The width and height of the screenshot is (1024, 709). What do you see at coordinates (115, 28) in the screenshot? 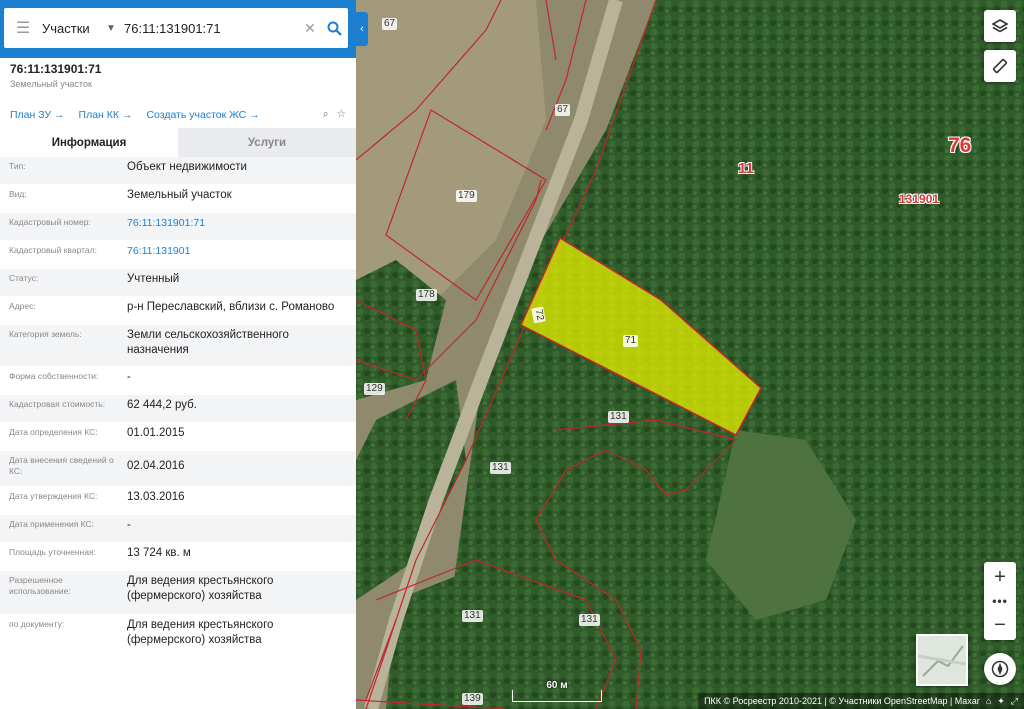
I see `chevron-down-icon: ▼` at bounding box center [115, 28].